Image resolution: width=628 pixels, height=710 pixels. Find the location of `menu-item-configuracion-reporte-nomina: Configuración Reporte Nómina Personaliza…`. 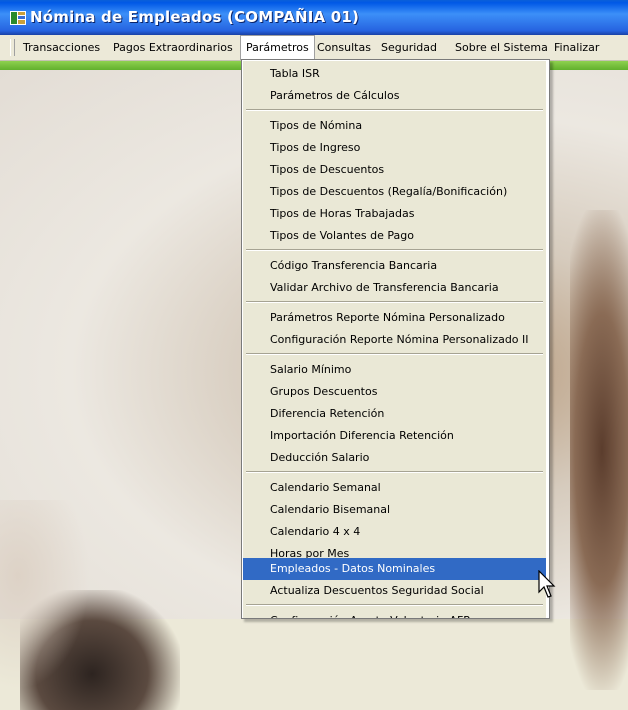

menu-item-configuracion-reporte-nomina: Configuración Reporte Nómina Personaliza… is located at coordinates (394, 340).